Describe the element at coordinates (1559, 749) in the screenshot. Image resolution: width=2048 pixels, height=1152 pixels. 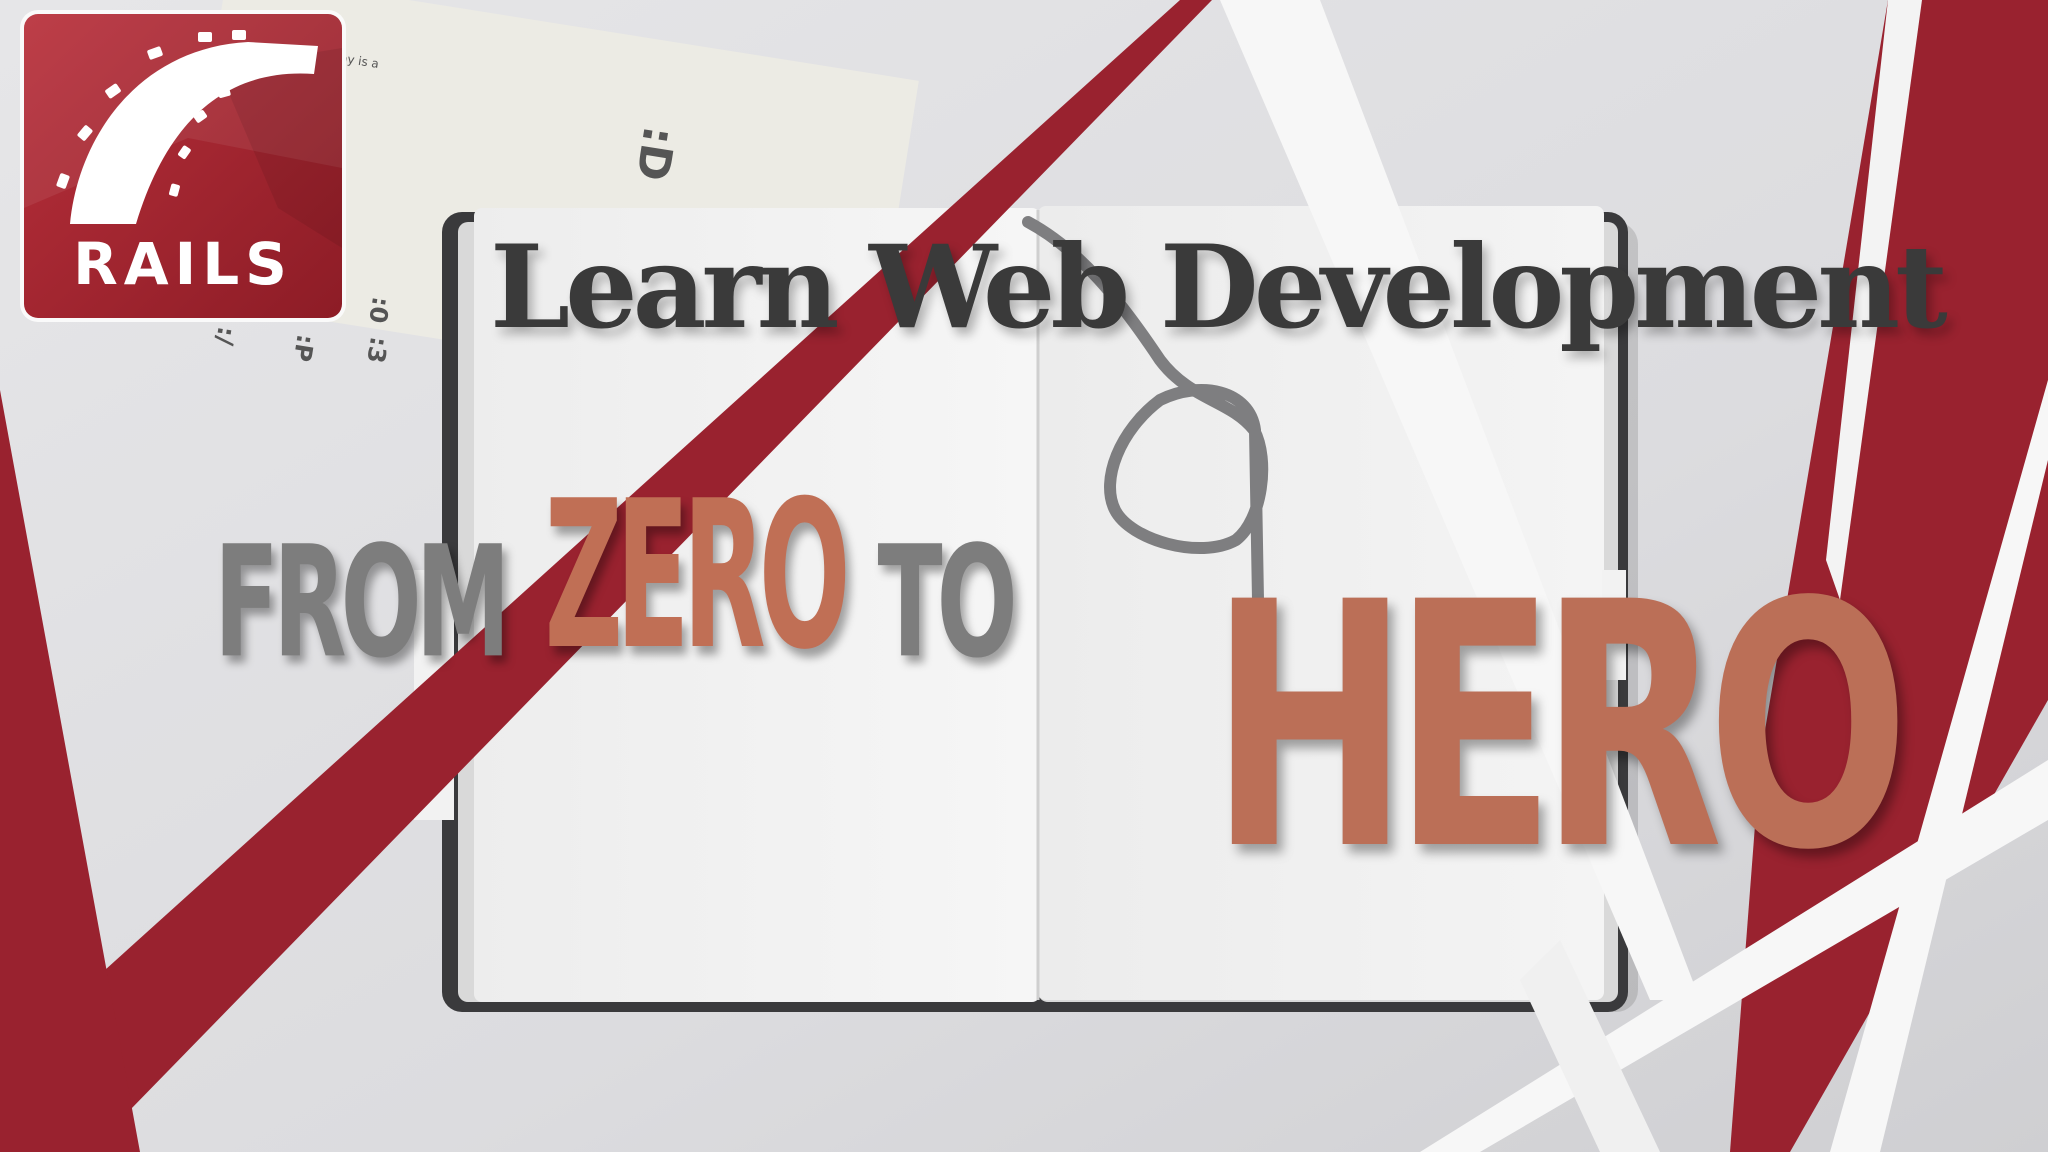
I see `hero-word: HERO` at that location.